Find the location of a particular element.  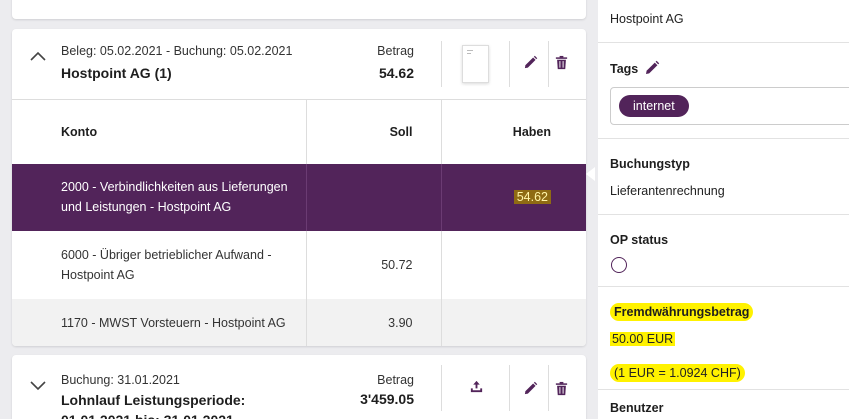

entry-dates: Buchung: 31.01.2021 is located at coordinates (120, 380).